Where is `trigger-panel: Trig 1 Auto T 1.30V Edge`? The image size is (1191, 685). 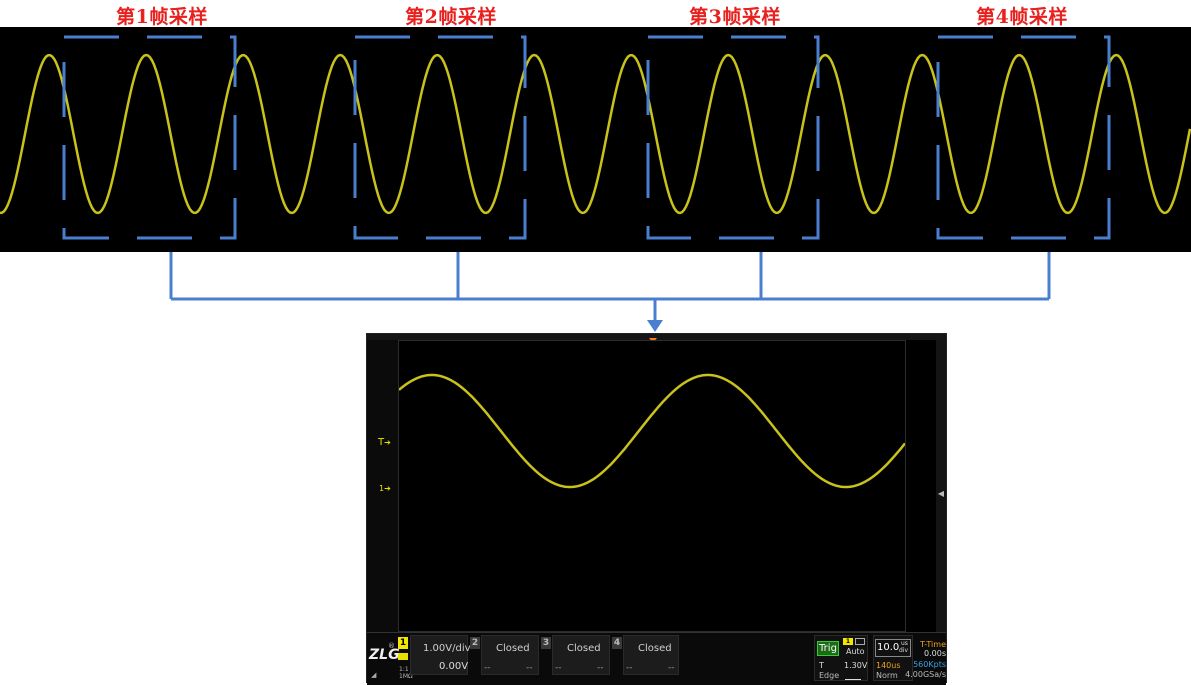 trigger-panel: Trig 1 Auto T 1.30V Edge is located at coordinates (841, 658).